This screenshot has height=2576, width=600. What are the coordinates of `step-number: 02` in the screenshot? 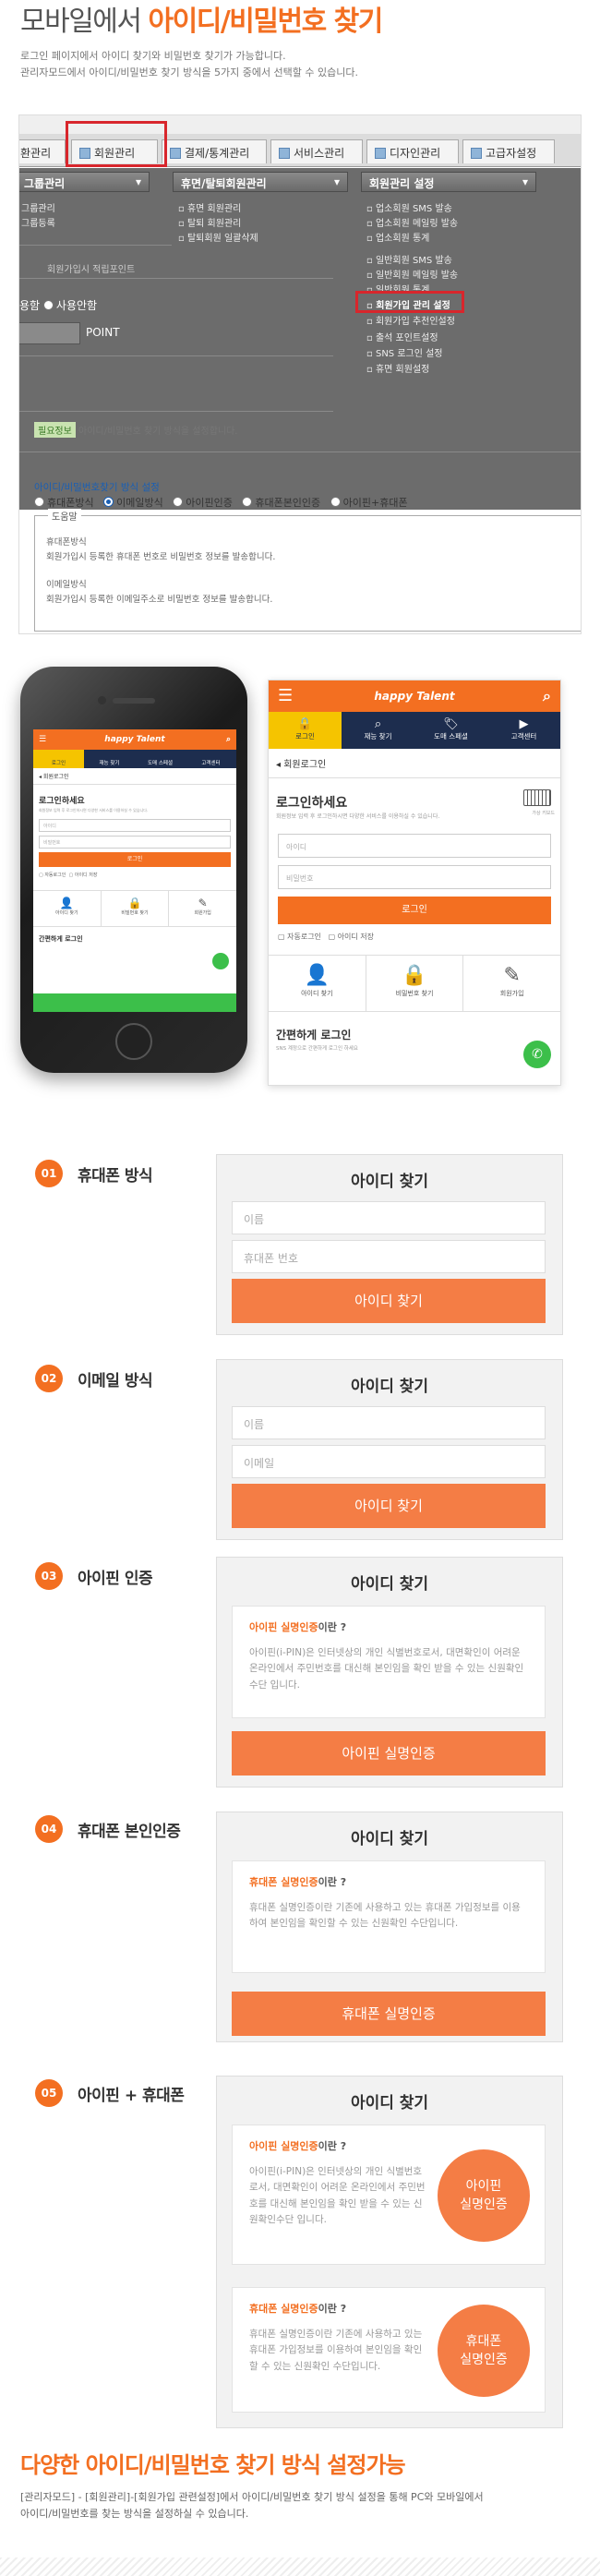 It's located at (49, 1378).